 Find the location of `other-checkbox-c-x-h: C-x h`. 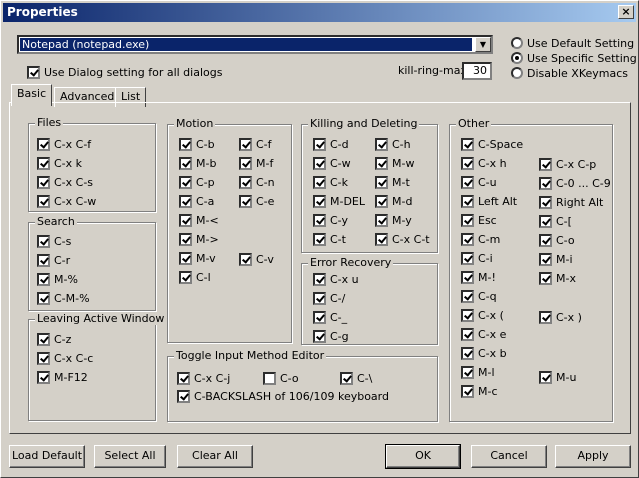

other-checkbox-c-x-h: C-x h is located at coordinates (484, 162).